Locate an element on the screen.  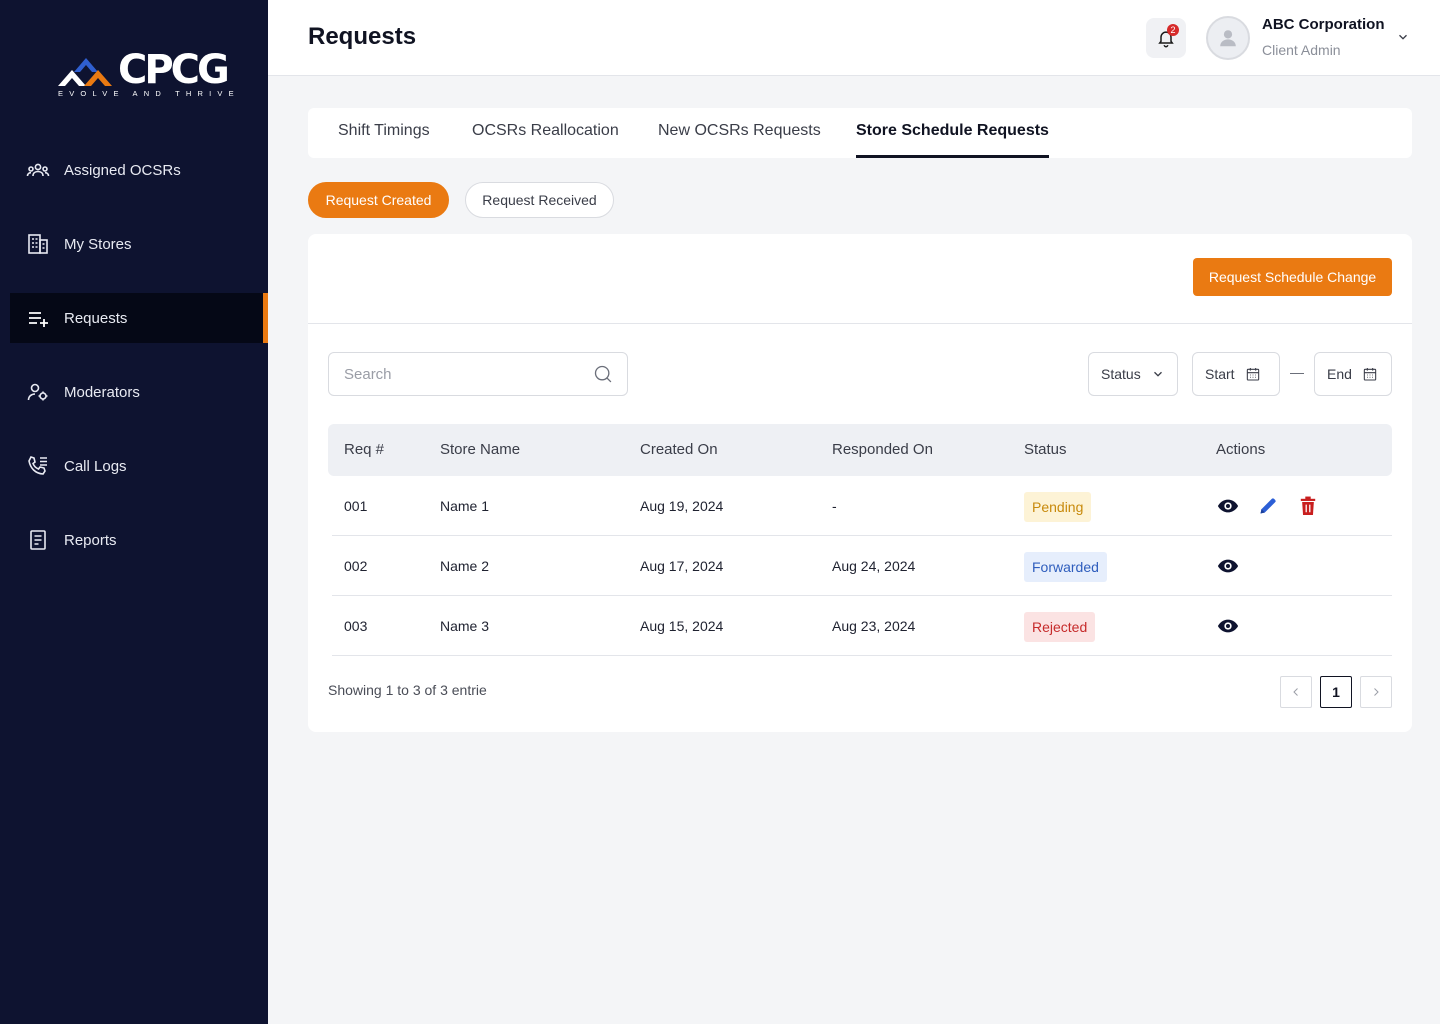
notification-count-badge: 2 is located at coordinates (1173, 30).